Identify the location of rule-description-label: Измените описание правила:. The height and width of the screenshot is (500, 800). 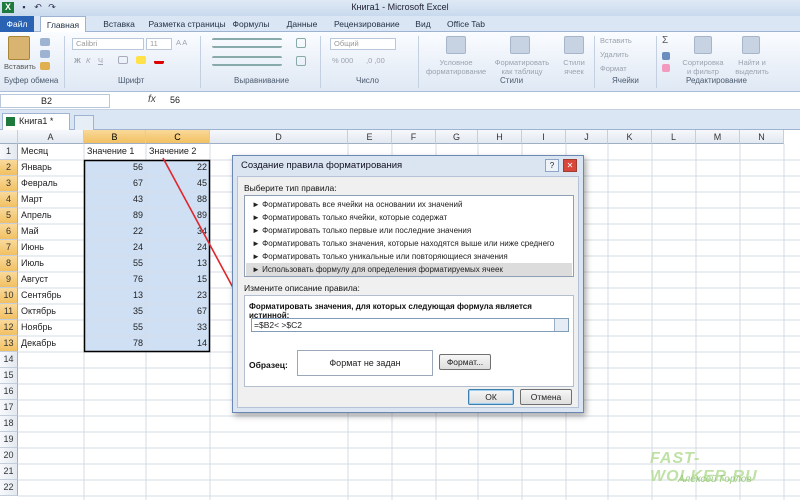
(302, 288).